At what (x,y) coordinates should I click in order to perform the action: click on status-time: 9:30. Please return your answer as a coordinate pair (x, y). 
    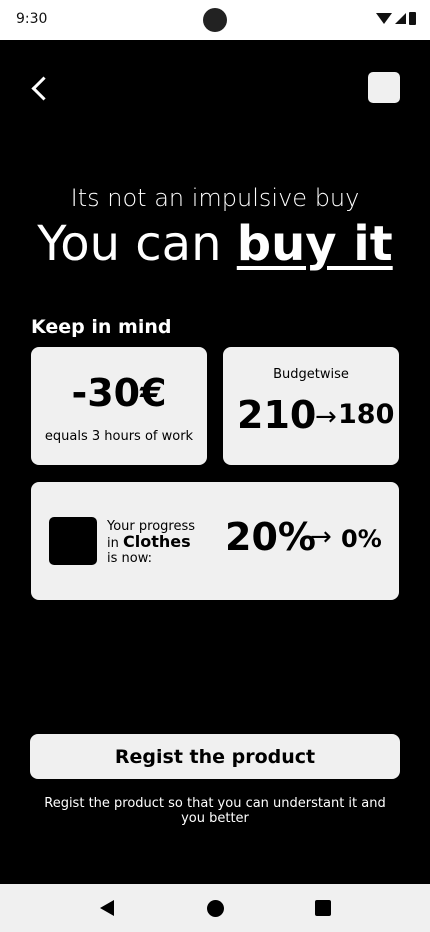
    Looking at the image, I should click on (32, 19).